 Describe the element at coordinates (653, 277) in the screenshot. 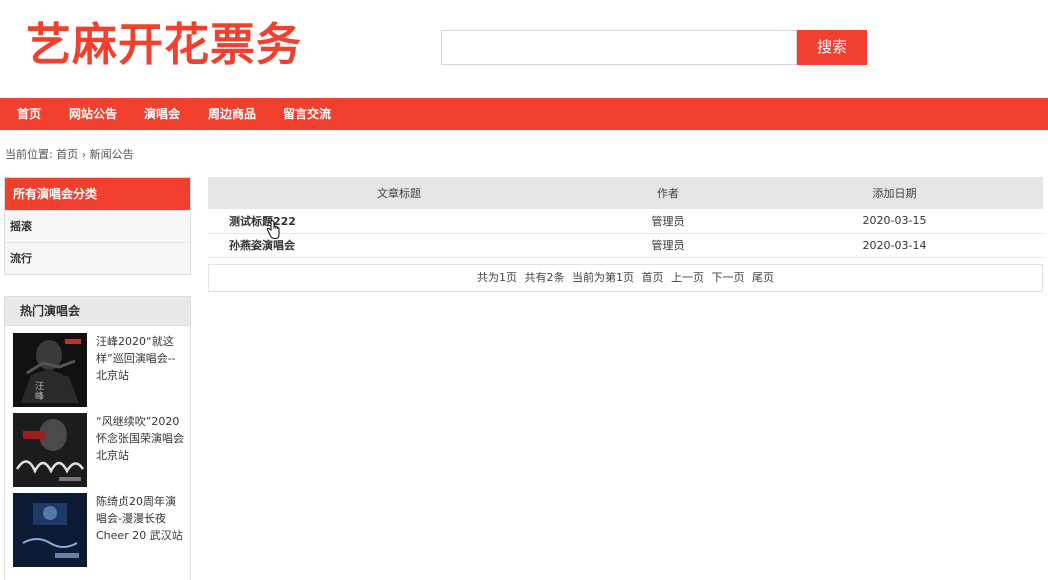

I see `pager-first-link: 首页` at that location.